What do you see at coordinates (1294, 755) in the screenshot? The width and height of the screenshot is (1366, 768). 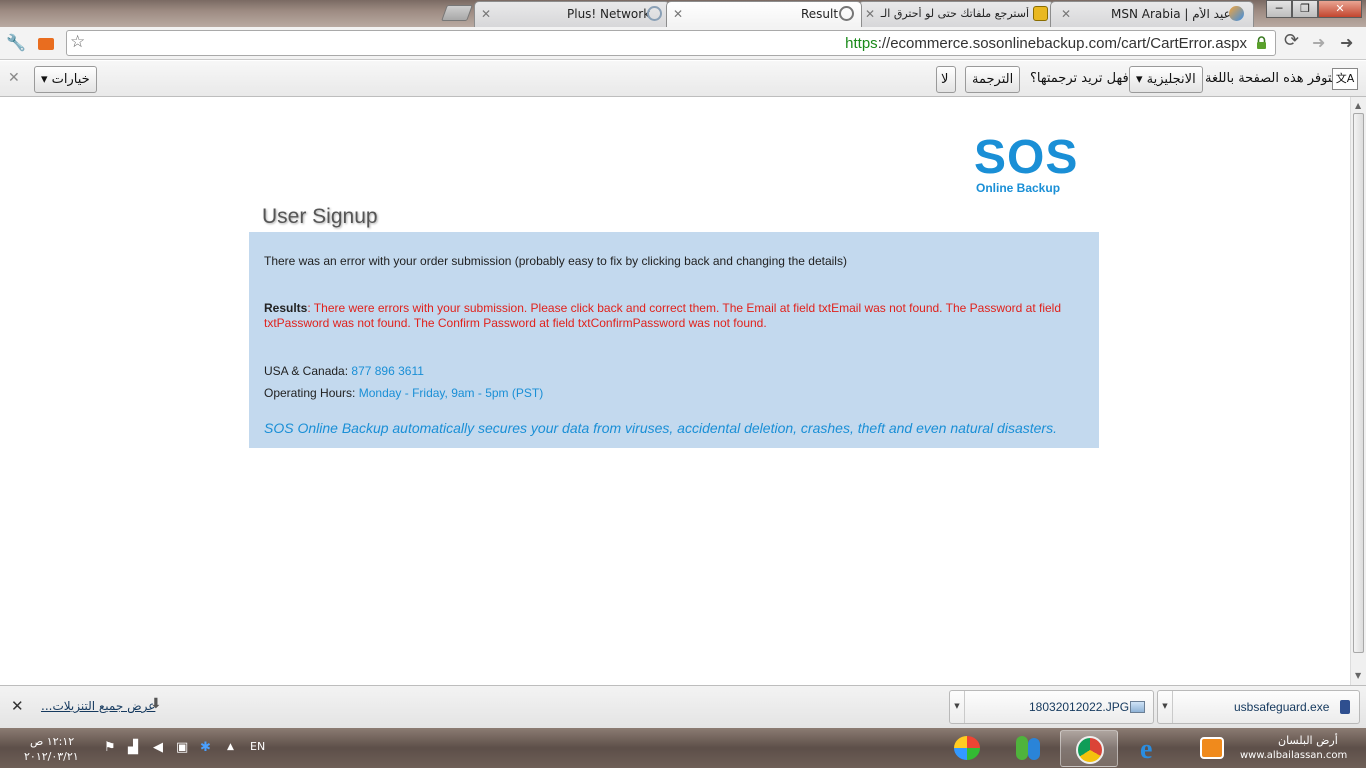 I see `watermark-url: www.albailassan.com` at bounding box center [1294, 755].